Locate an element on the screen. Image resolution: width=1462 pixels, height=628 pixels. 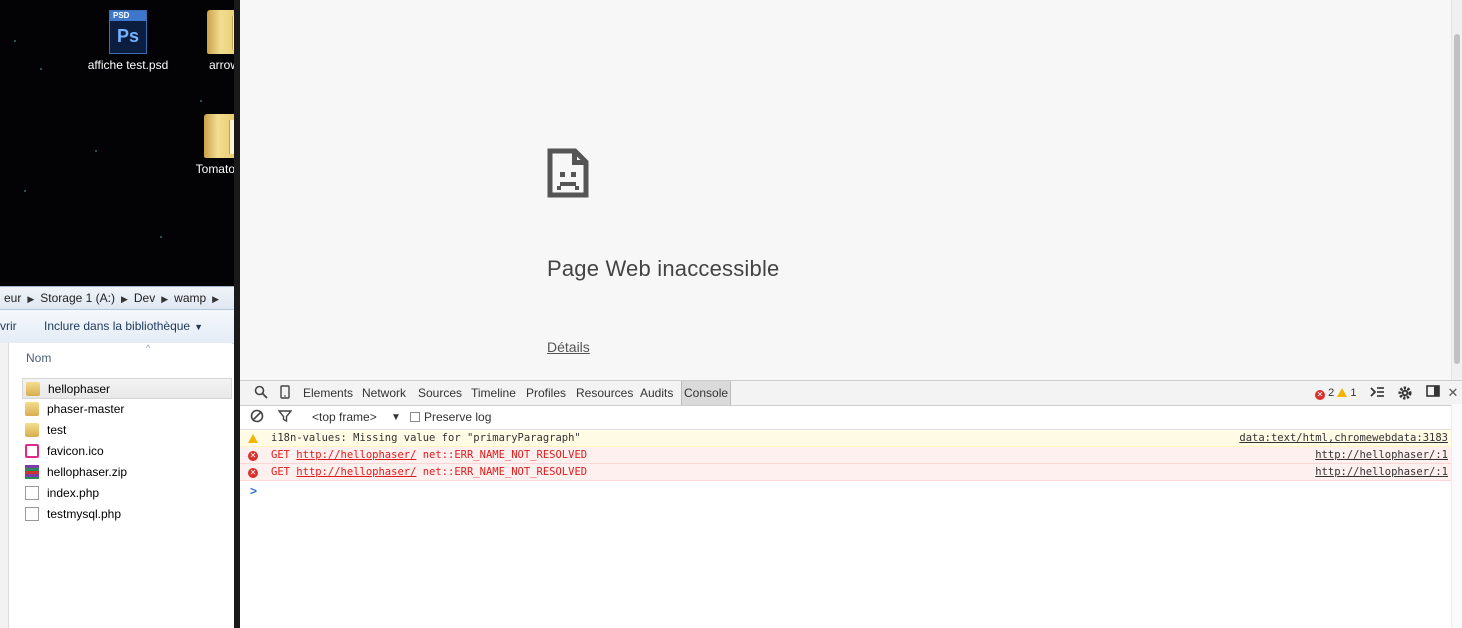
tab-audits: Audits is located at coordinates (656, 393).